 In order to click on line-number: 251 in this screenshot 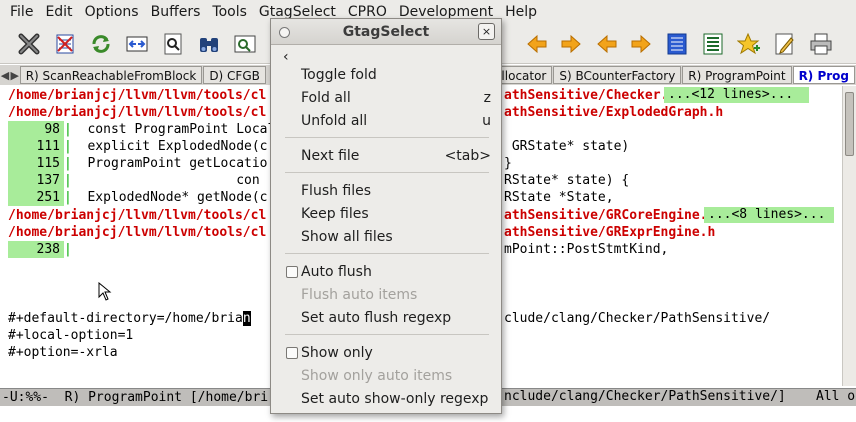, I will do `click(36, 197)`.